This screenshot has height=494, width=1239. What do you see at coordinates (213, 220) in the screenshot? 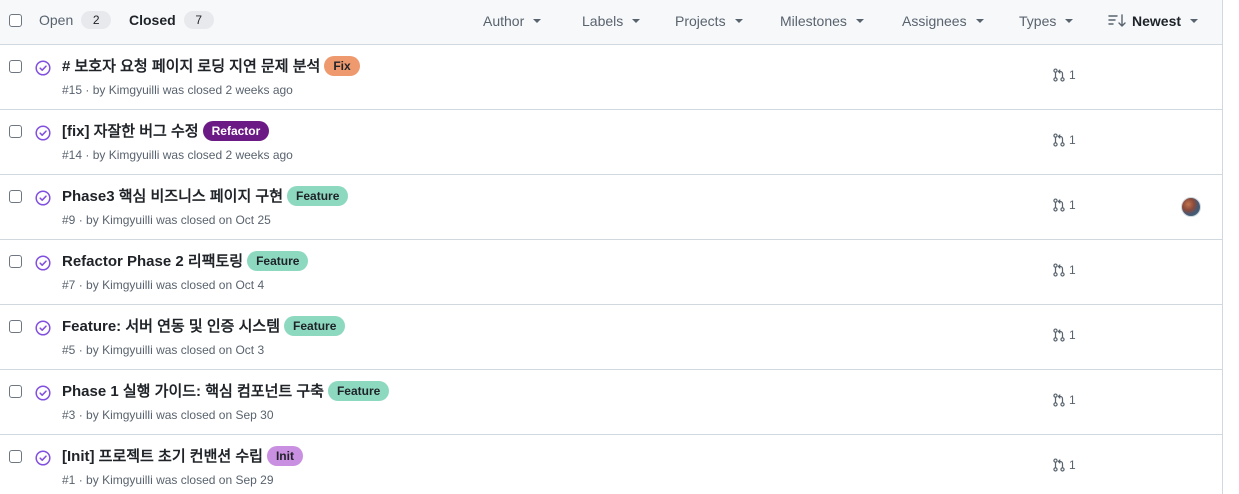
I see `issue-closed-text: was closed on Oct 25` at bounding box center [213, 220].